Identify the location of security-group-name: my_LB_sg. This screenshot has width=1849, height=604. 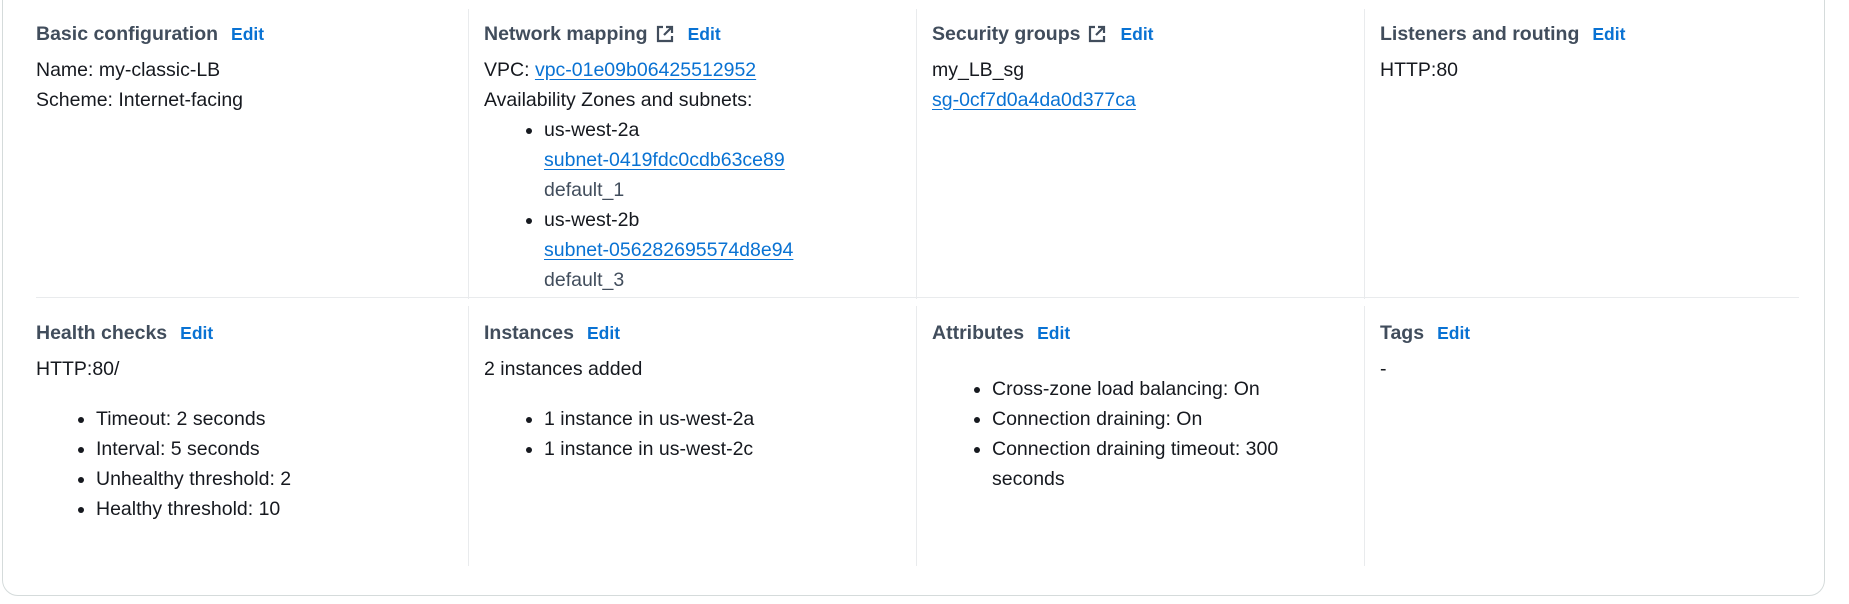
(978, 70).